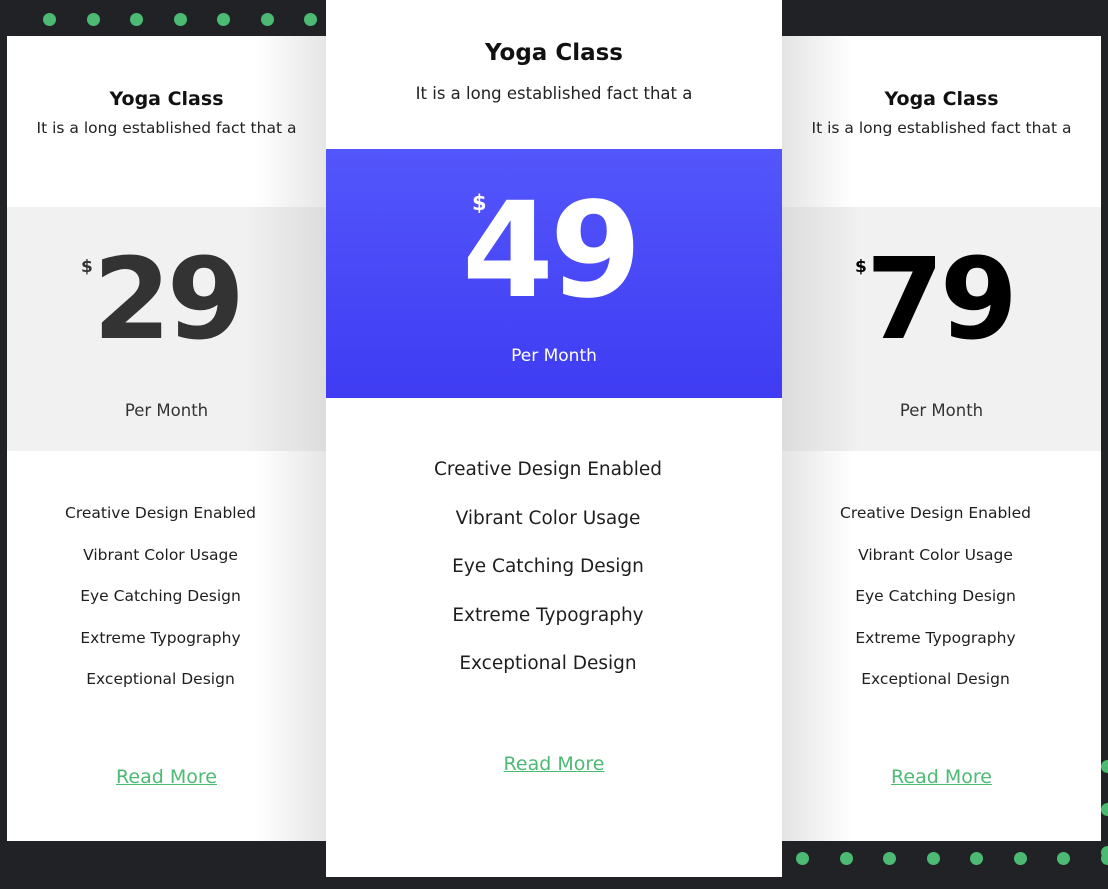 This screenshot has height=889, width=1108. What do you see at coordinates (167, 300) in the screenshot?
I see `price-amount: 29` at bounding box center [167, 300].